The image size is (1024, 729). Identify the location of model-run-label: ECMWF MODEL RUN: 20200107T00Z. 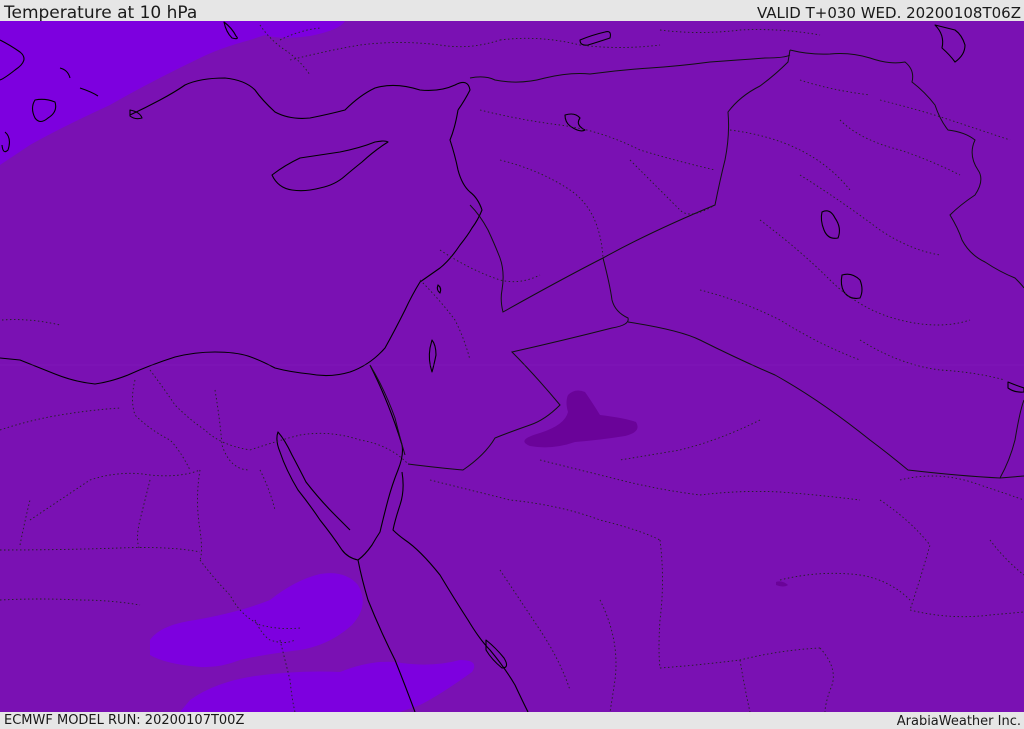
(124, 720).